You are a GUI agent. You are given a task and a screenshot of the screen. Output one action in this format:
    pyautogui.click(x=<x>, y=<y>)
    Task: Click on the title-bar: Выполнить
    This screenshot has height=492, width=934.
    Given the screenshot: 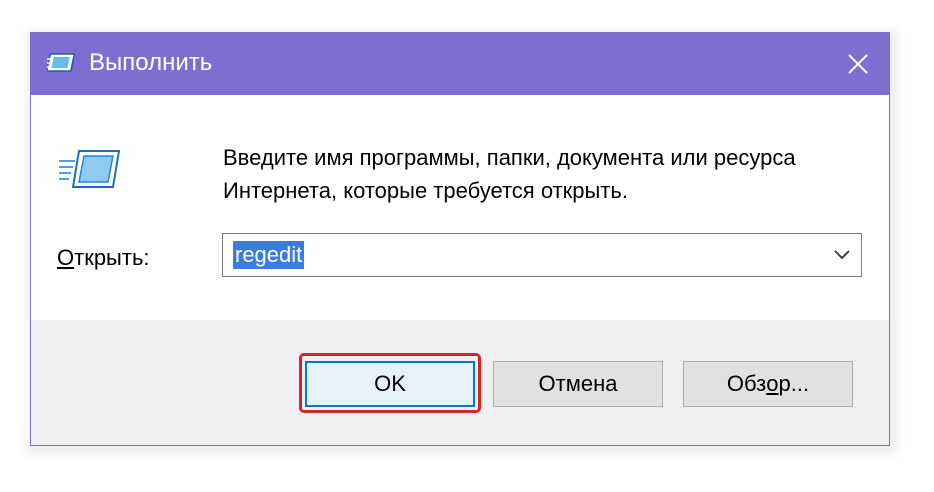 What is the action you would take?
    pyautogui.click(x=460, y=64)
    